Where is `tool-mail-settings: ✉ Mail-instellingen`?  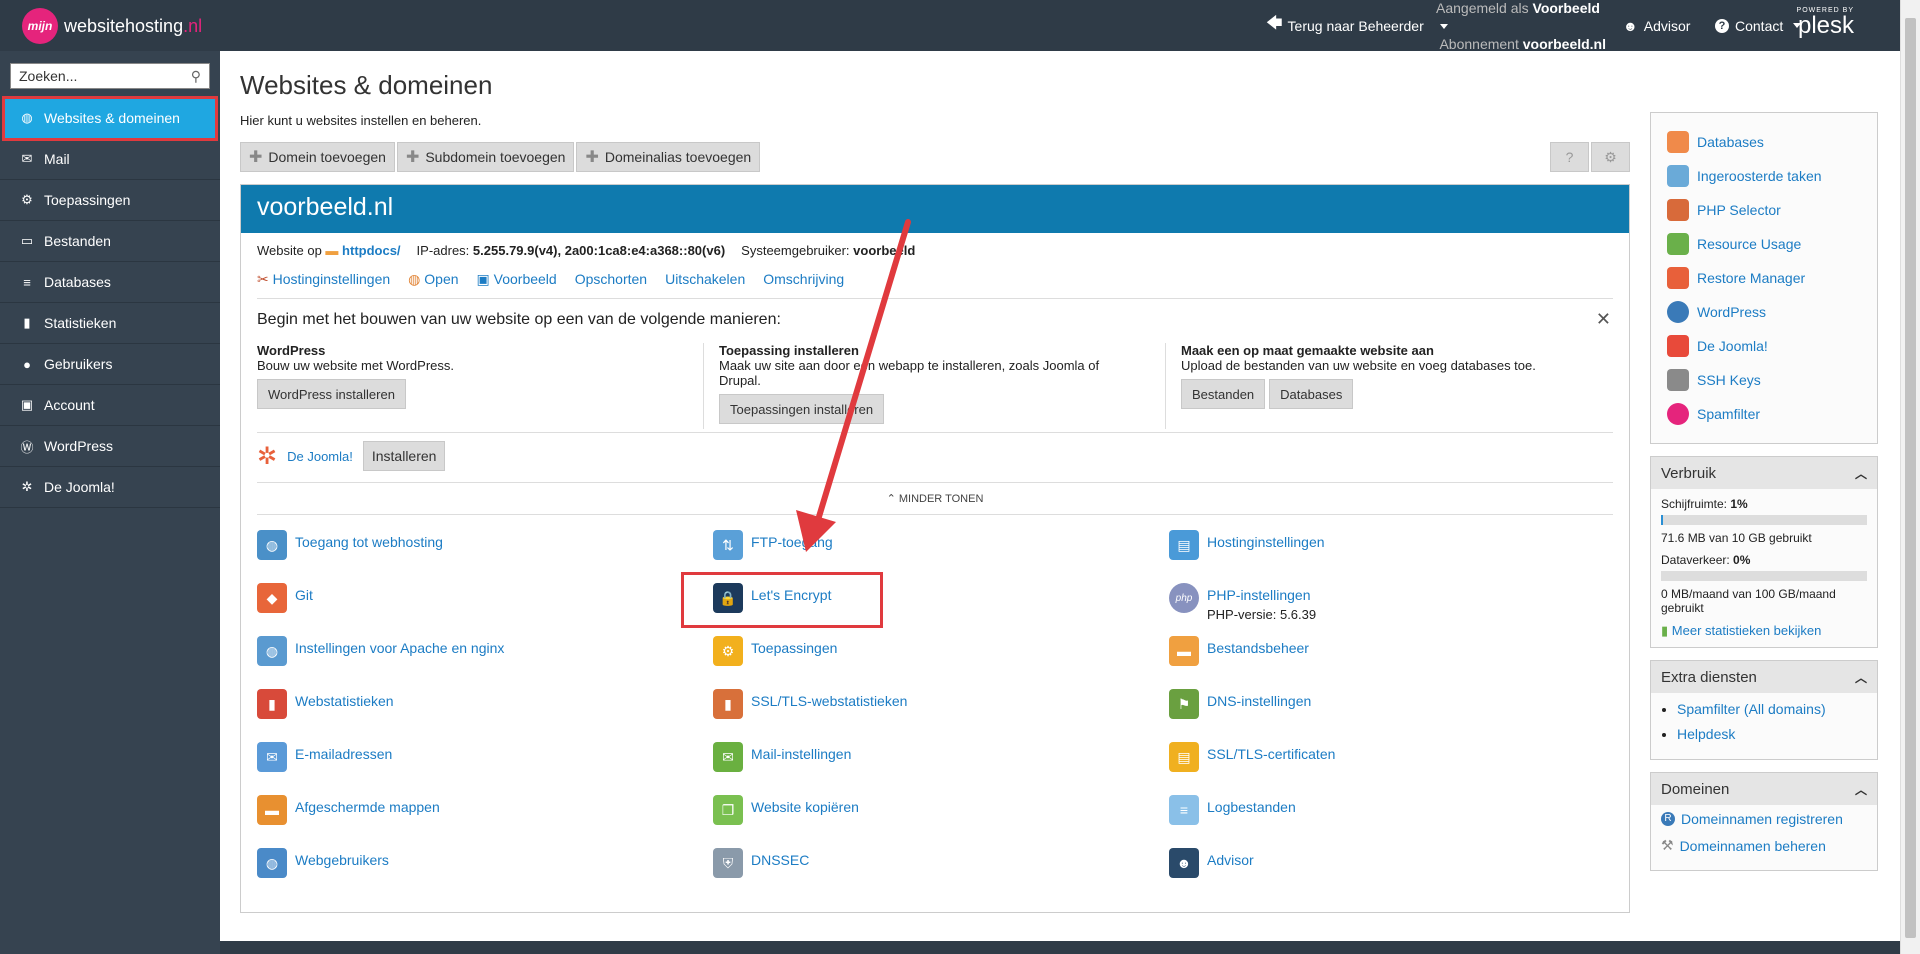
tool-mail-settings: ✉ Mail-instellingen is located at coordinates (923, 757).